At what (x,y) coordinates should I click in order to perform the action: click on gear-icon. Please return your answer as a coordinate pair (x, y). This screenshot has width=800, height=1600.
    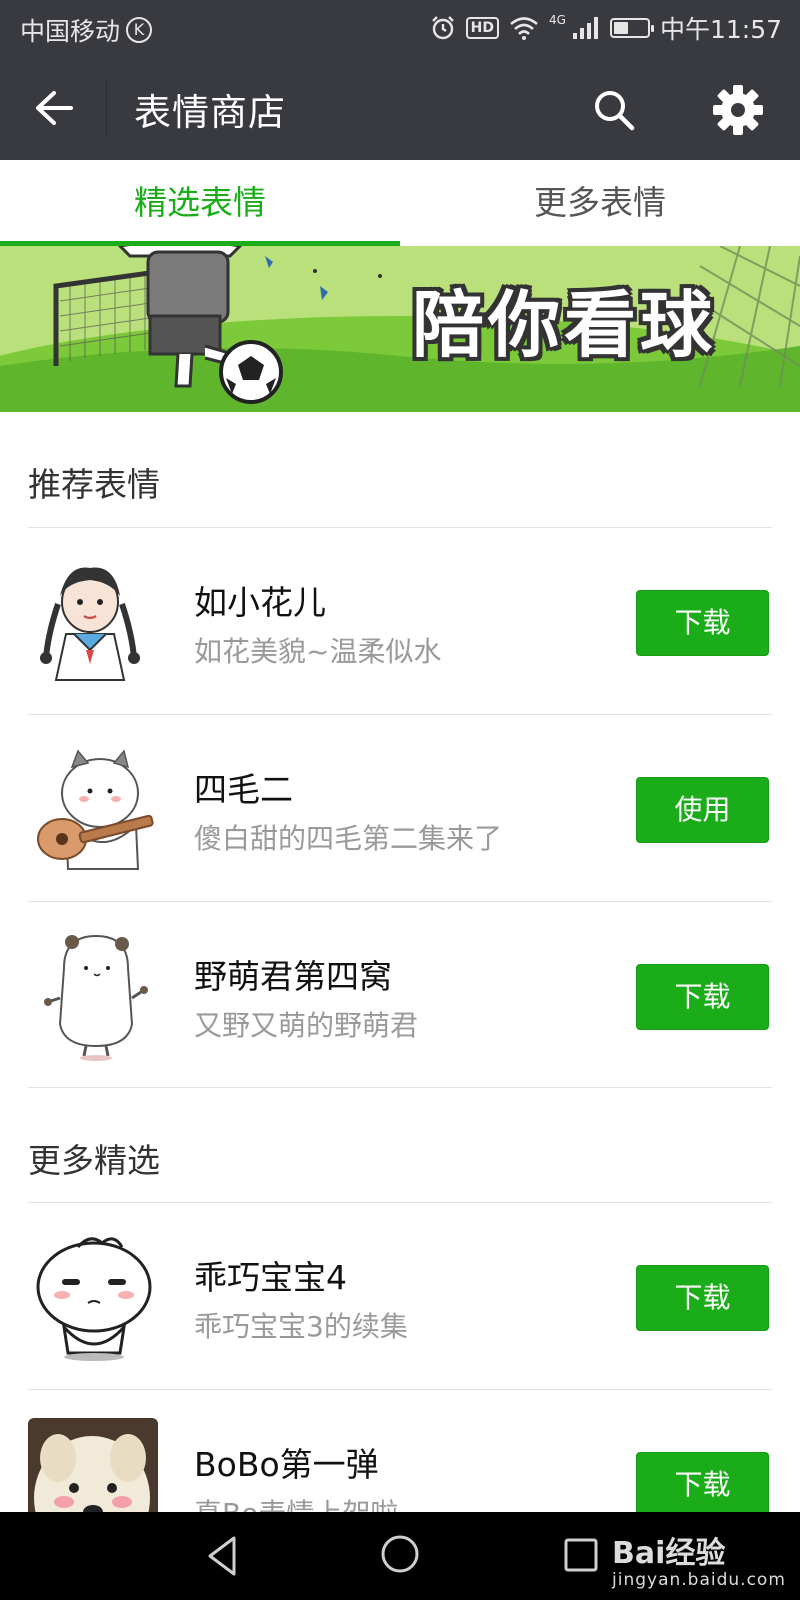
    Looking at the image, I should click on (738, 110).